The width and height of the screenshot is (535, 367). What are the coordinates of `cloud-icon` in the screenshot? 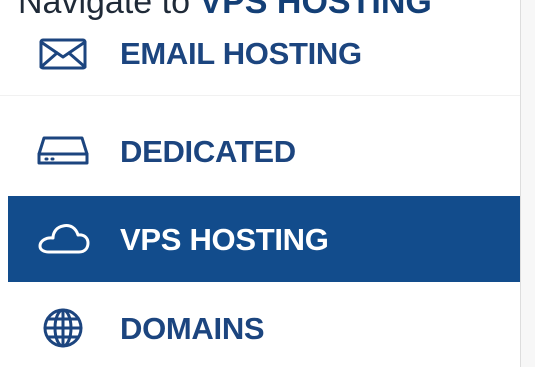 It's located at (63, 239).